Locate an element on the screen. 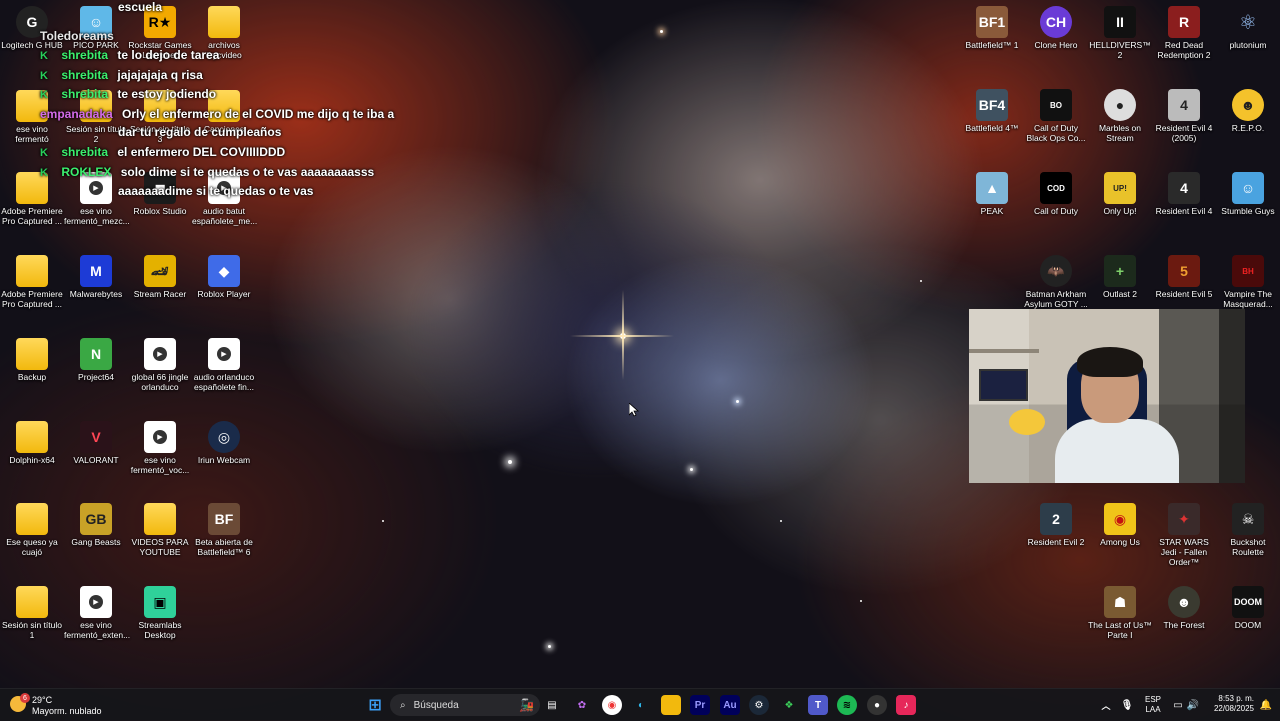 This screenshot has height=721, width=1280. webcam-monitor is located at coordinates (1003, 385).